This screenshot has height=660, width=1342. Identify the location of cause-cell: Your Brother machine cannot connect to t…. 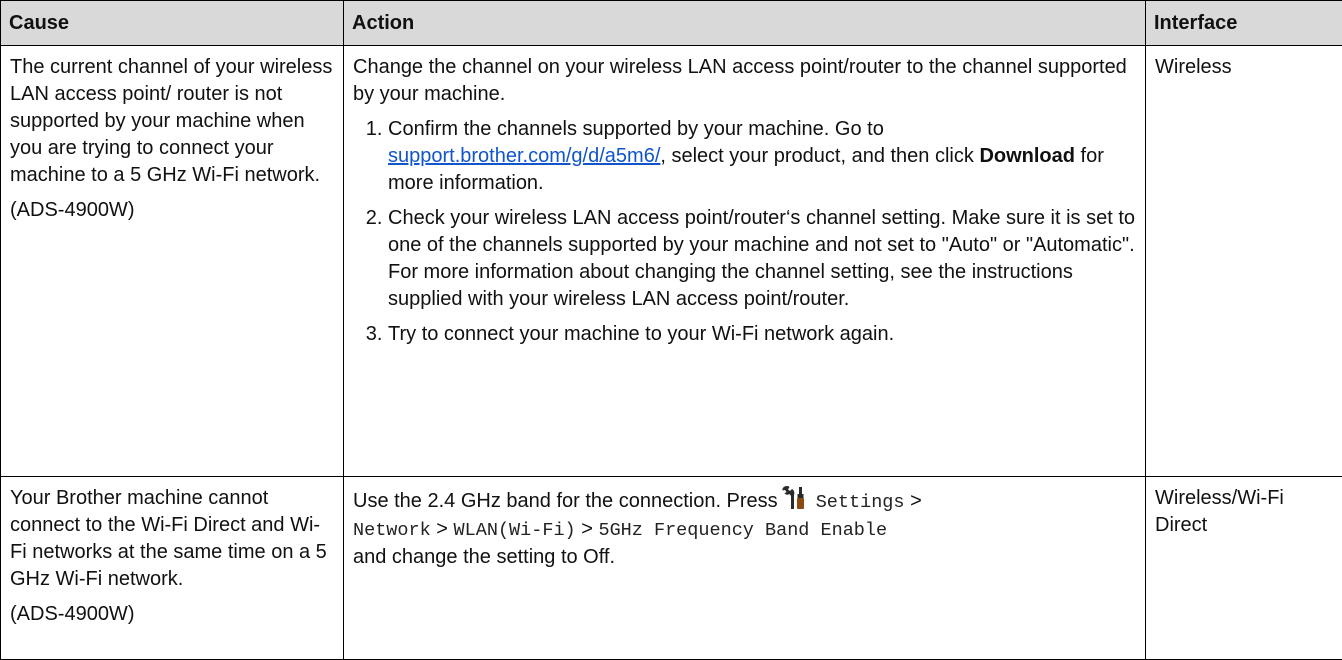
(172, 568).